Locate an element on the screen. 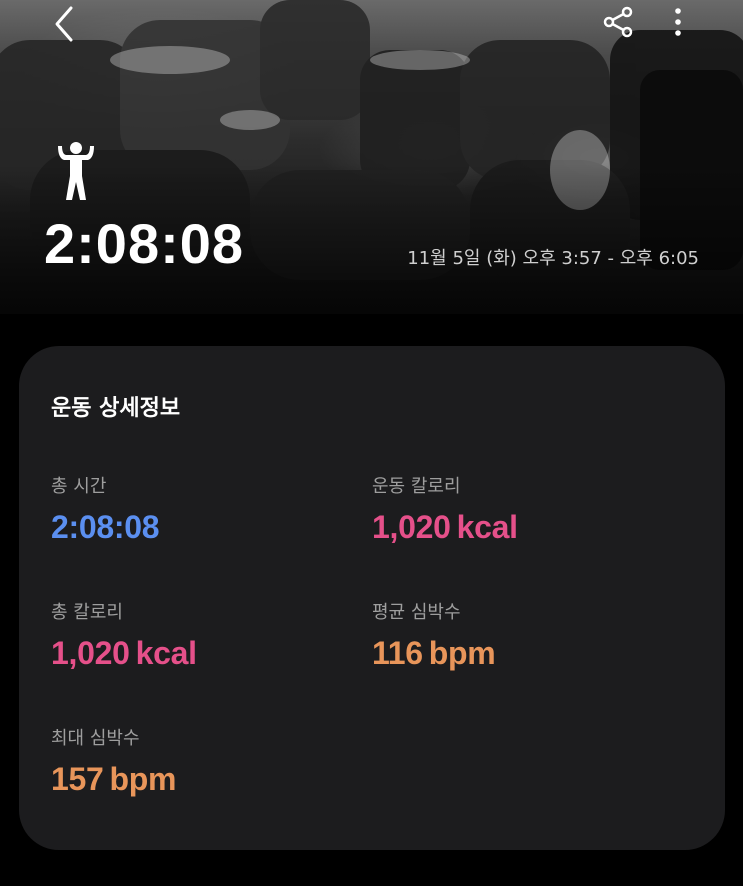  stat-max-heart-rate: 최대 심박수 157 bpm is located at coordinates (114, 762).